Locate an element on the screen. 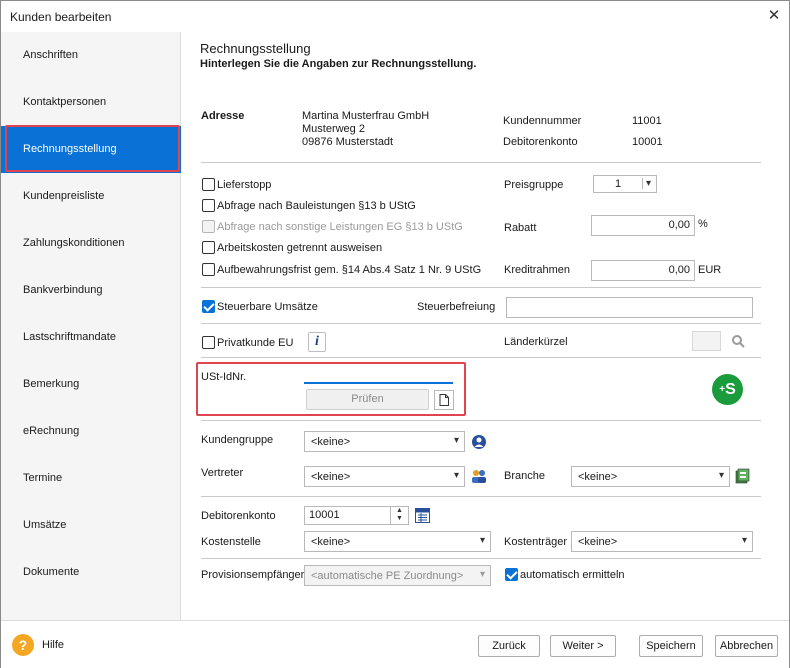 This screenshot has height=668, width=790. debitor-account-label: Debitorenkonto is located at coordinates (540, 142).